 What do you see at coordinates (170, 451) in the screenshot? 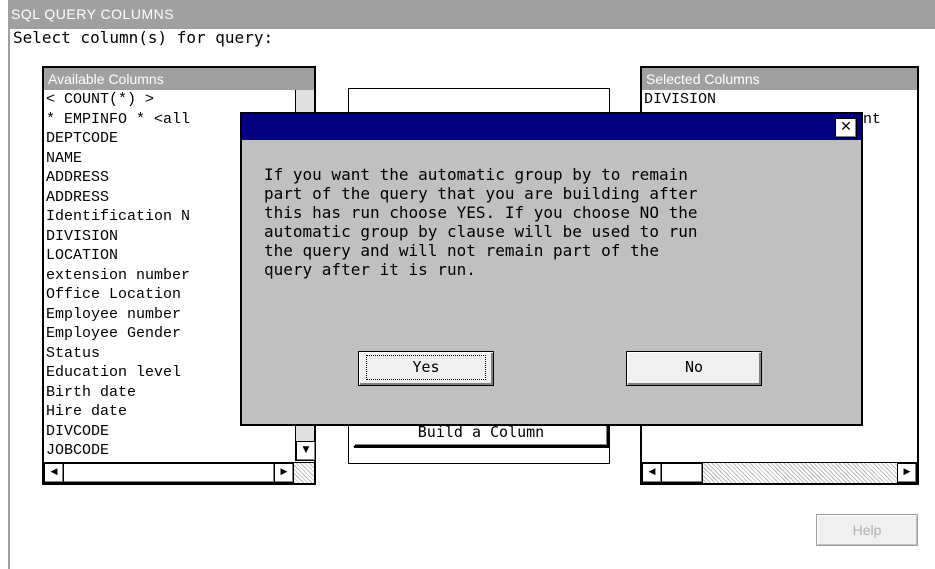
I see `list-item: JOBCODE` at bounding box center [170, 451].